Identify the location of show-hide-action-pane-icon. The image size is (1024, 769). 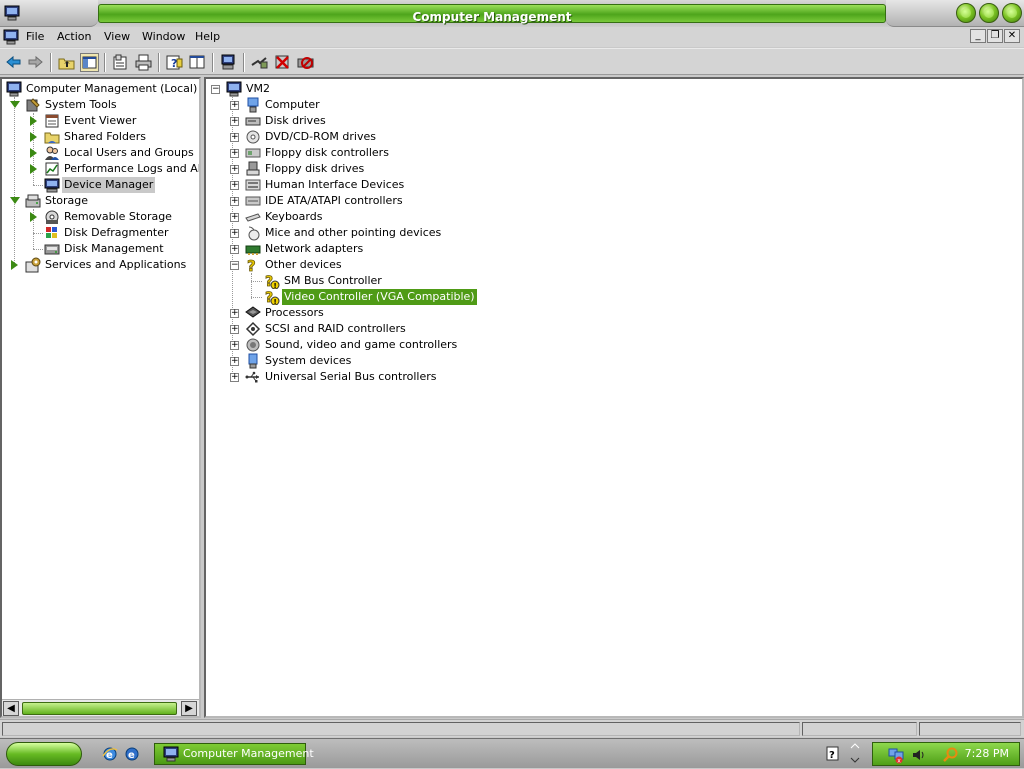
(197, 62).